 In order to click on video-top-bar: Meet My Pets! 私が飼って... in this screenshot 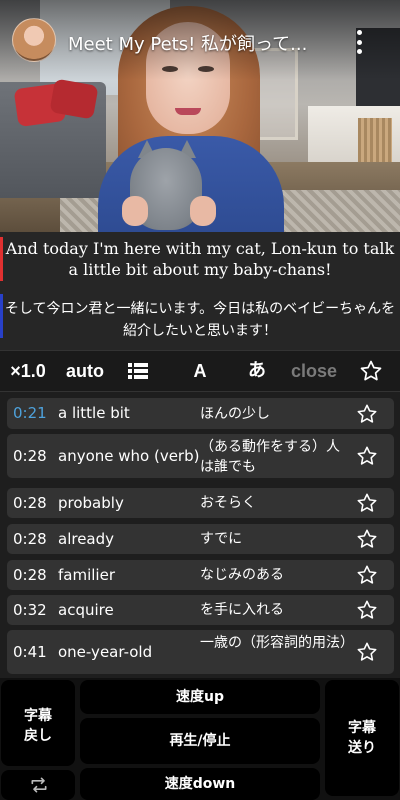, I will do `click(200, 40)`.